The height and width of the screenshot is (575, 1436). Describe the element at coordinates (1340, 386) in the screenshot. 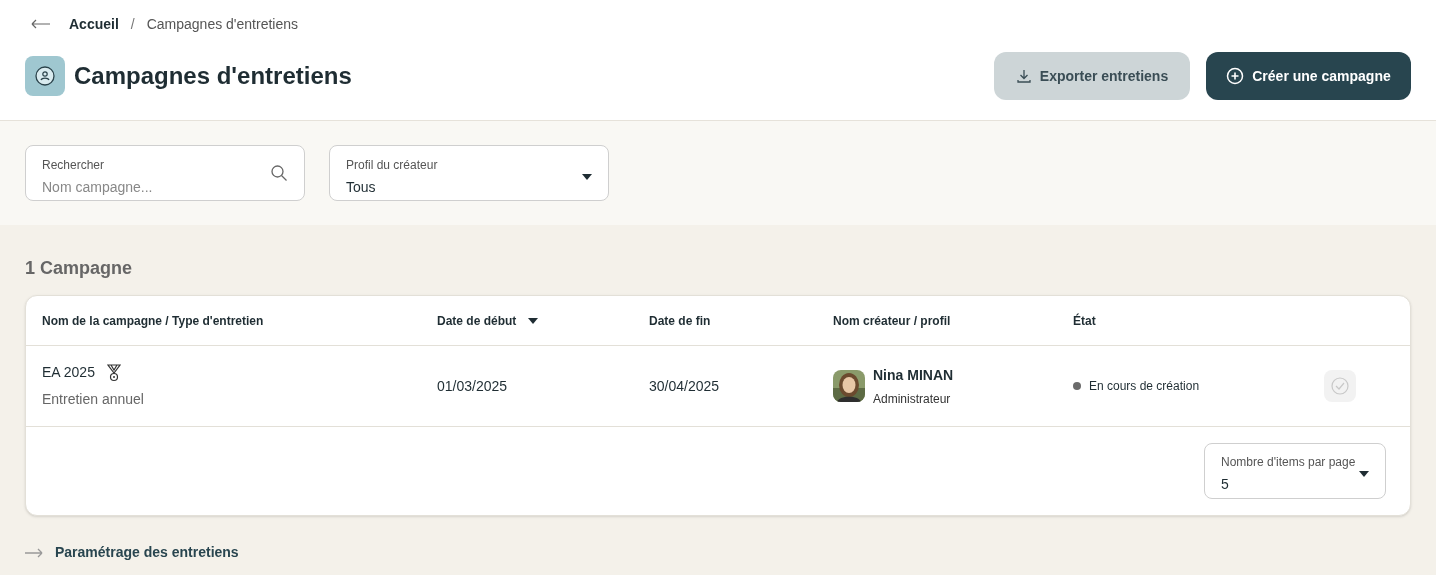

I see `check-circle-icon` at that location.